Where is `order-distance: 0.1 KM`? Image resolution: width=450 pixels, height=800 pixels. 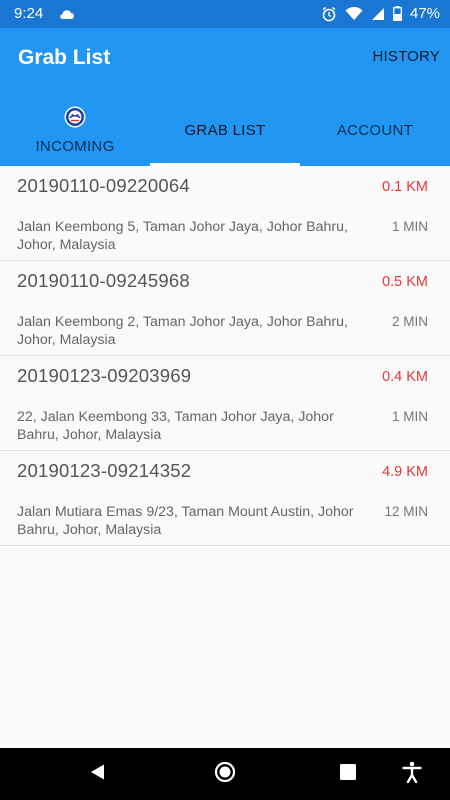
order-distance: 0.1 KM is located at coordinates (405, 187).